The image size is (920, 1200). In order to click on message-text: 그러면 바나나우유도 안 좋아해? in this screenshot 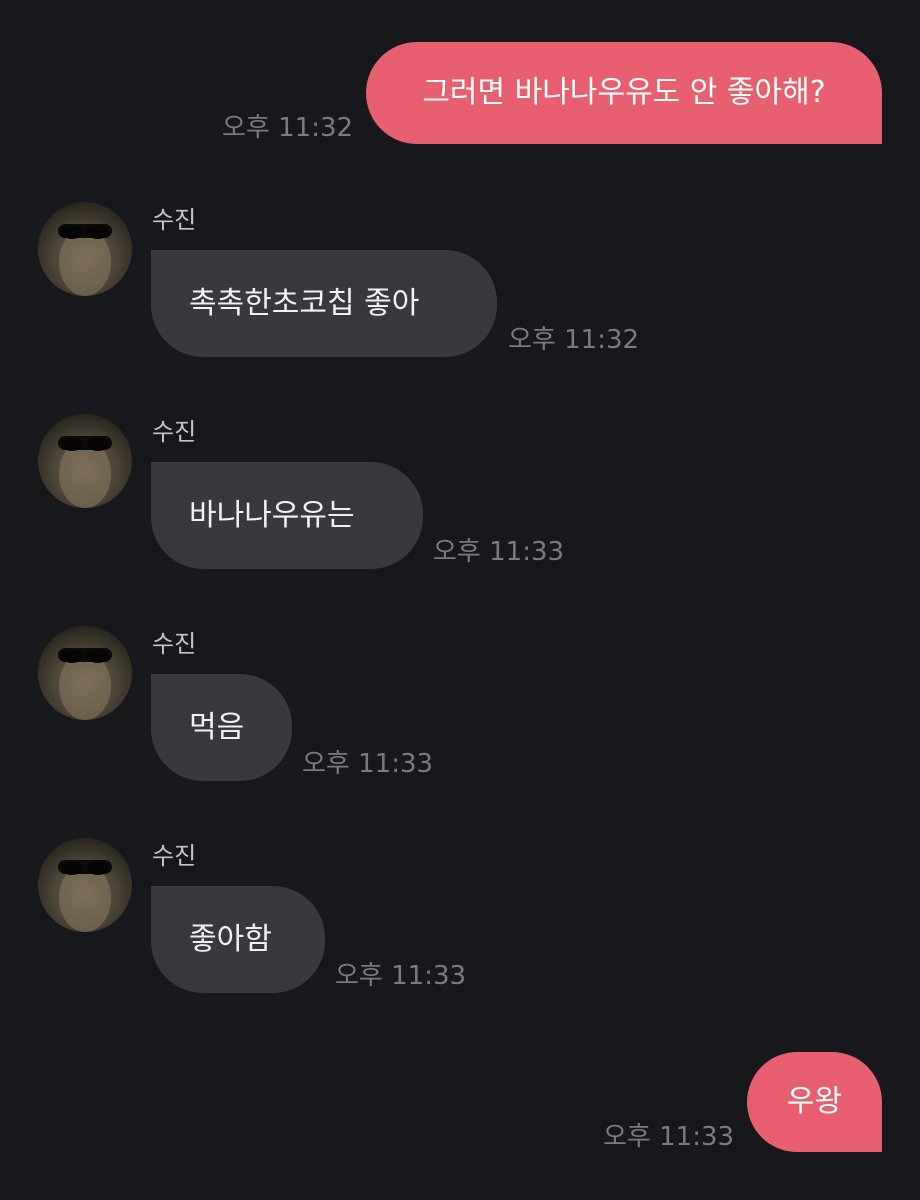, I will do `click(624, 92)`.